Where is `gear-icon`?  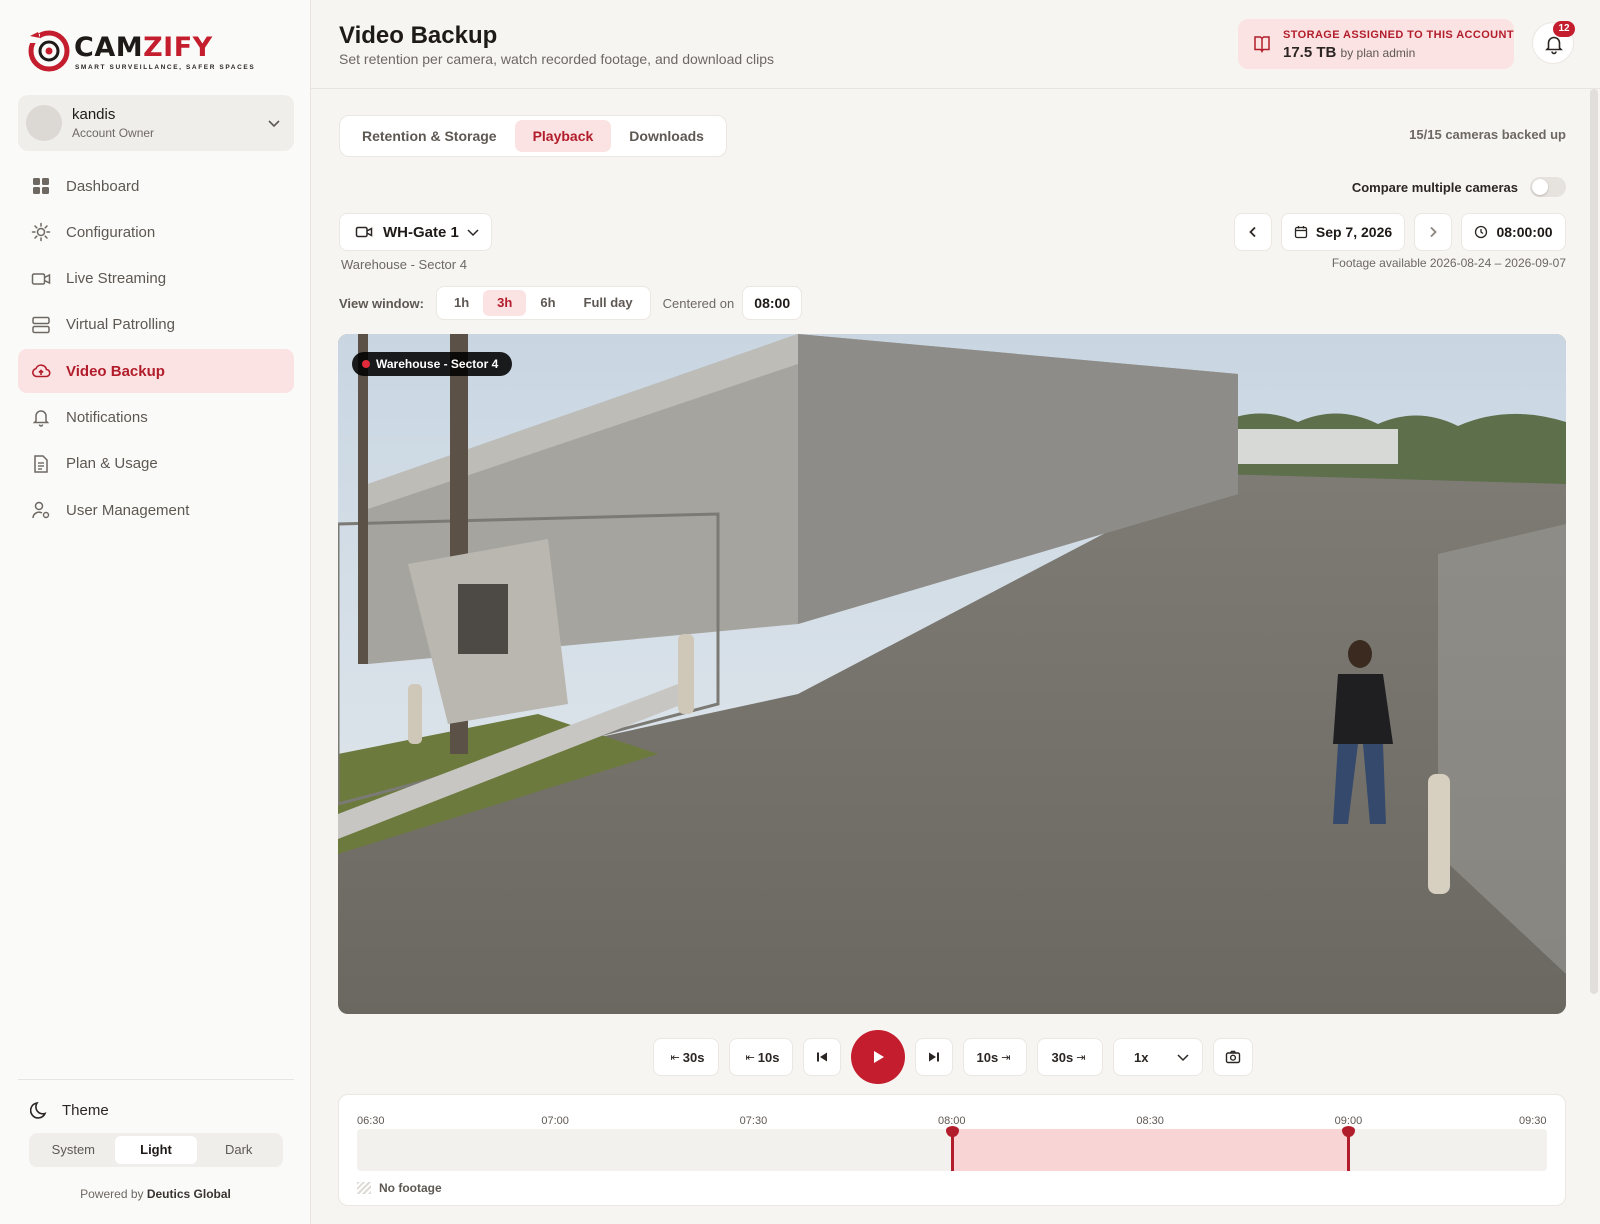
gear-icon is located at coordinates (41, 232).